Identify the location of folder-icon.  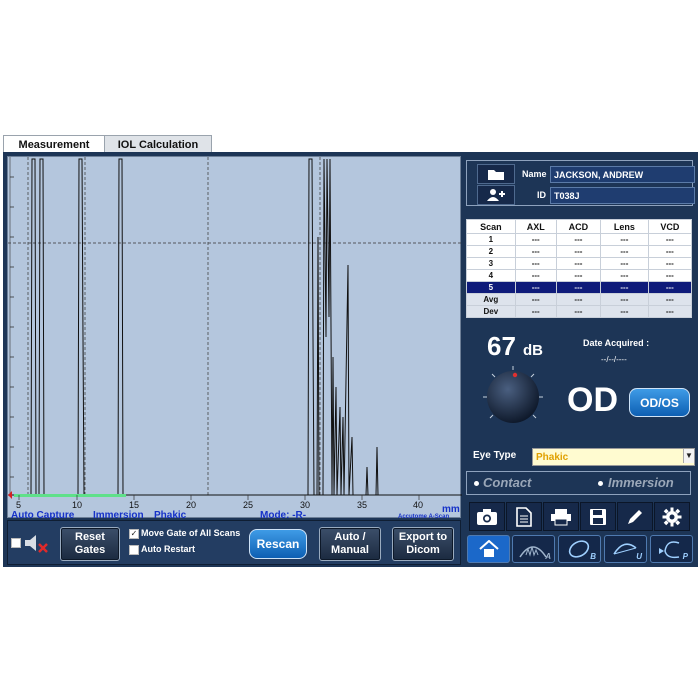
(496, 174).